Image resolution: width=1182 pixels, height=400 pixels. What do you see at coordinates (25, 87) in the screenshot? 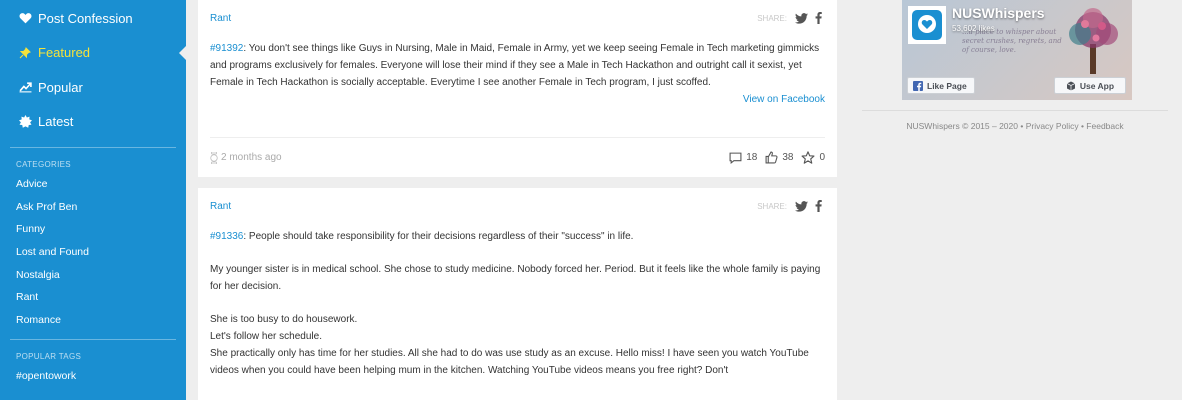
I see `trend-icon` at bounding box center [25, 87].